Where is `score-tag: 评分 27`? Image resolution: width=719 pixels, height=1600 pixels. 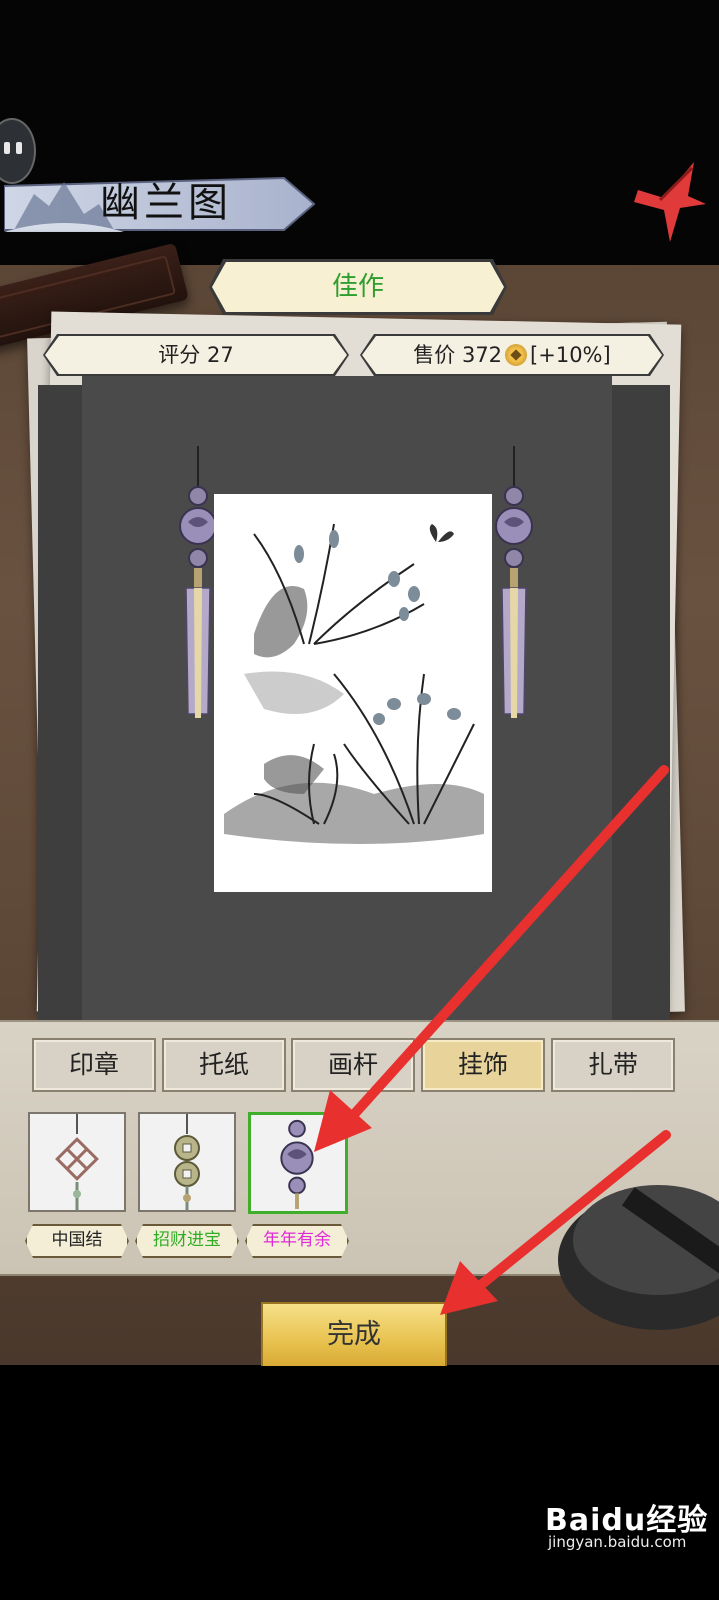
score-tag: 评分 27 is located at coordinates (196, 355).